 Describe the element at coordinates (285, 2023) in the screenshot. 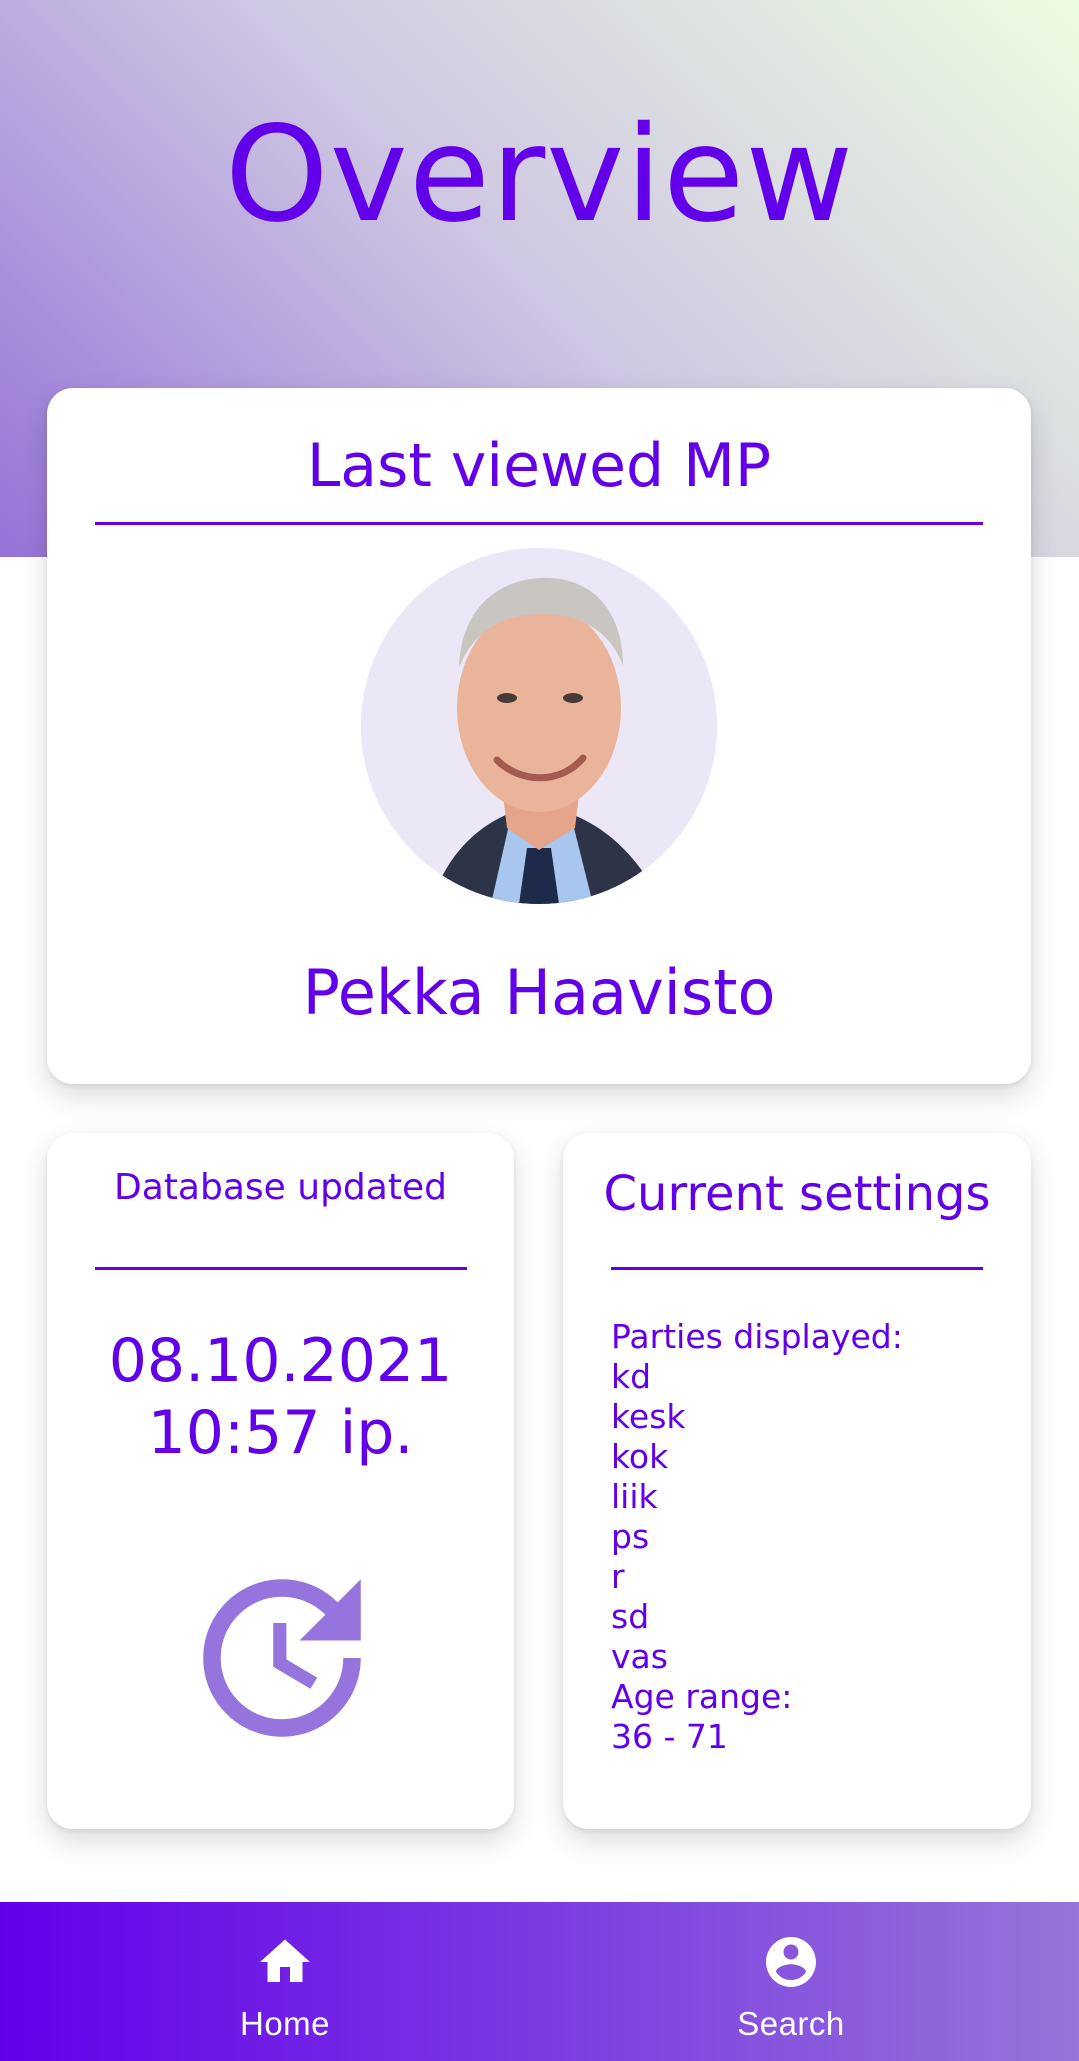

I see `nav-home-label: Home` at that location.